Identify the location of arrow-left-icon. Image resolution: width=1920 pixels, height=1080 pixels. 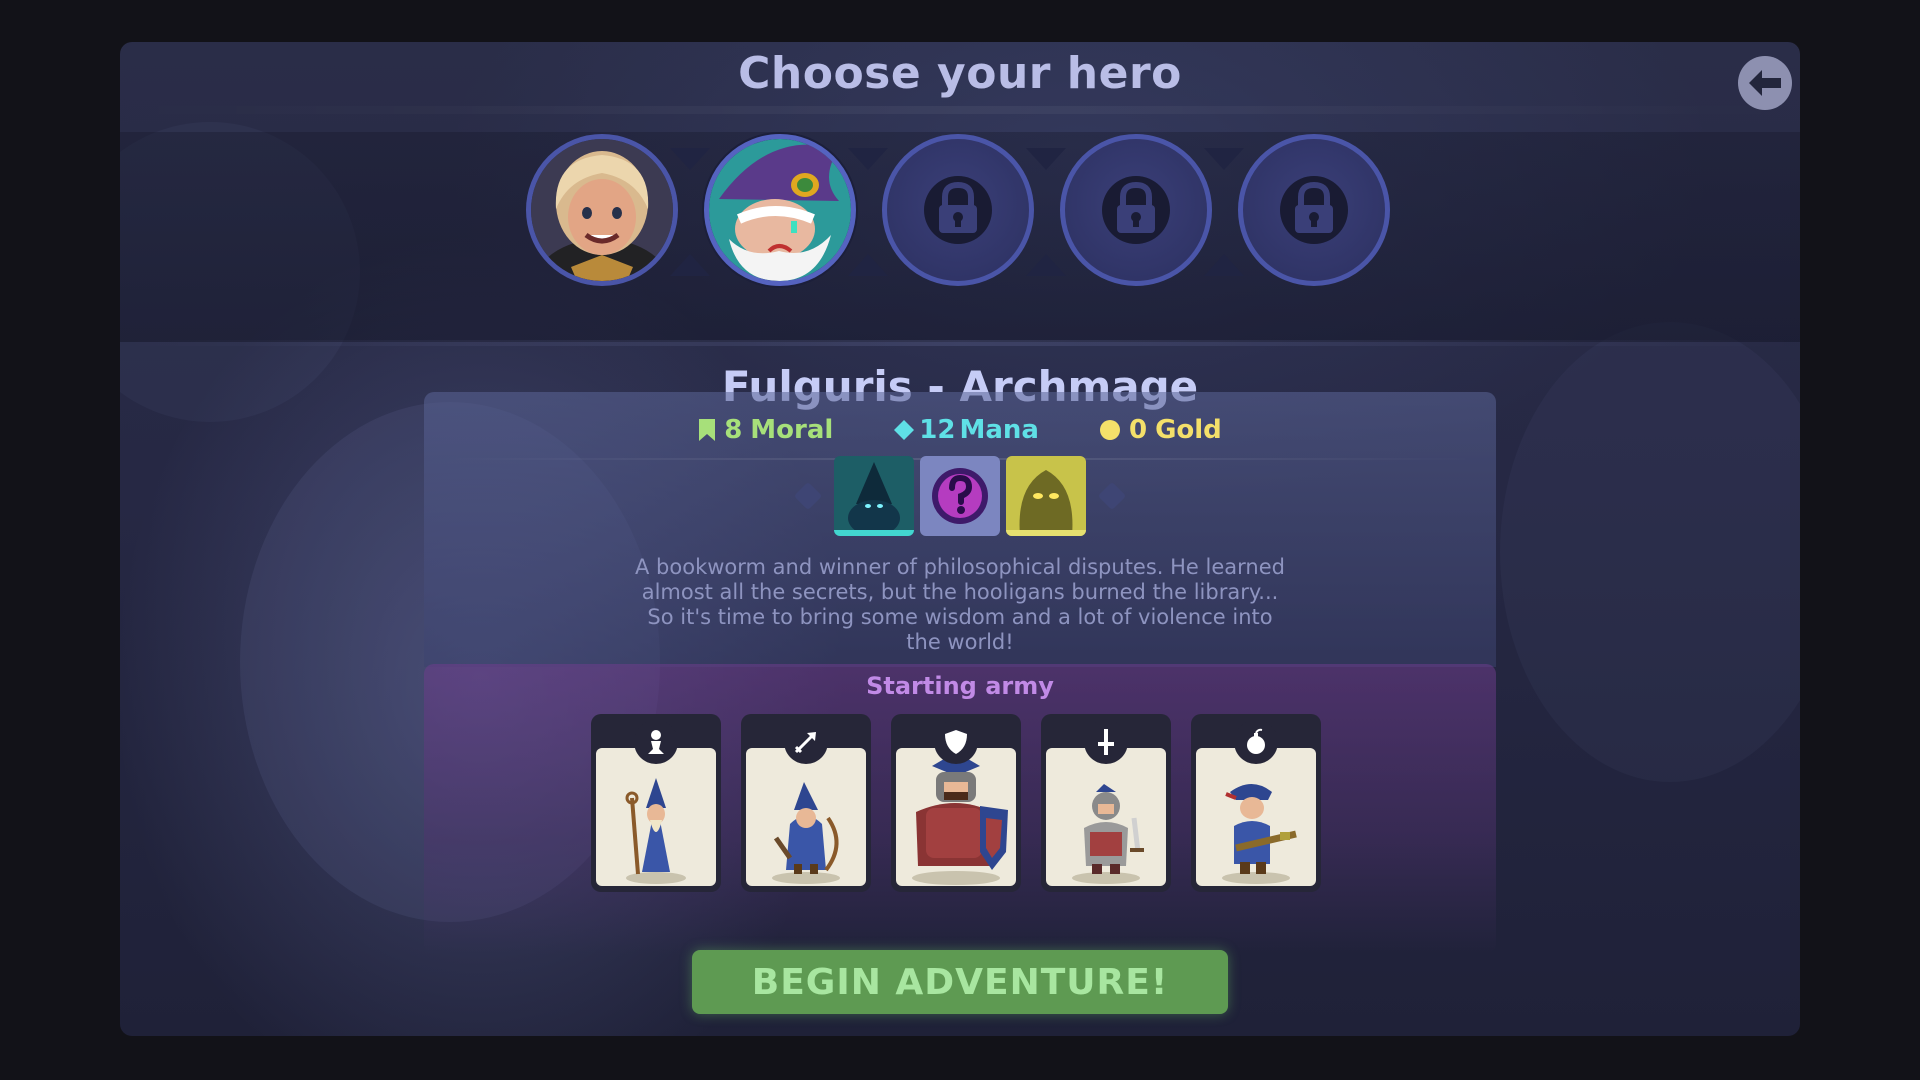
(1765, 83).